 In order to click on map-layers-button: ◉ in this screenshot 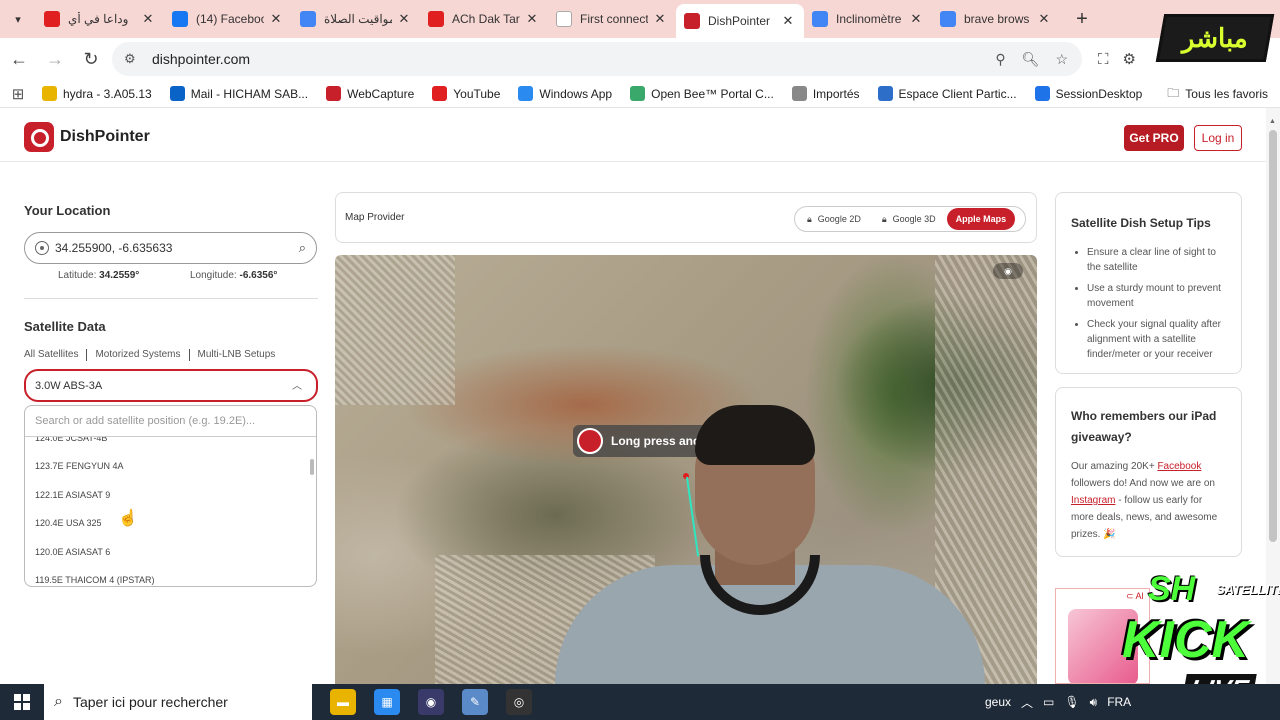, I will do `click(1008, 271)`.